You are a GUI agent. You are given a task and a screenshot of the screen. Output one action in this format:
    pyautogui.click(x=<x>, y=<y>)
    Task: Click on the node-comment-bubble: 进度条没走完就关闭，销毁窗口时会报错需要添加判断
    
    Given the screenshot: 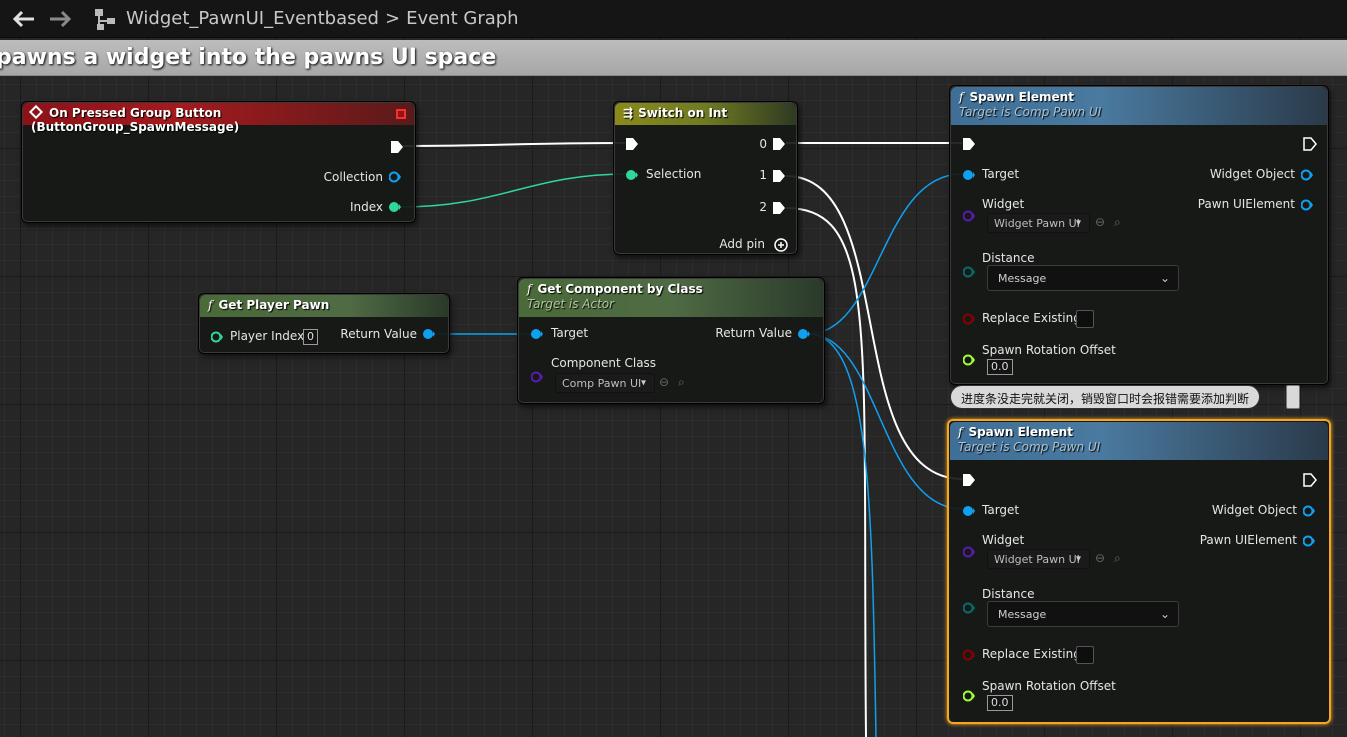 What is the action you would take?
    pyautogui.click(x=1105, y=397)
    